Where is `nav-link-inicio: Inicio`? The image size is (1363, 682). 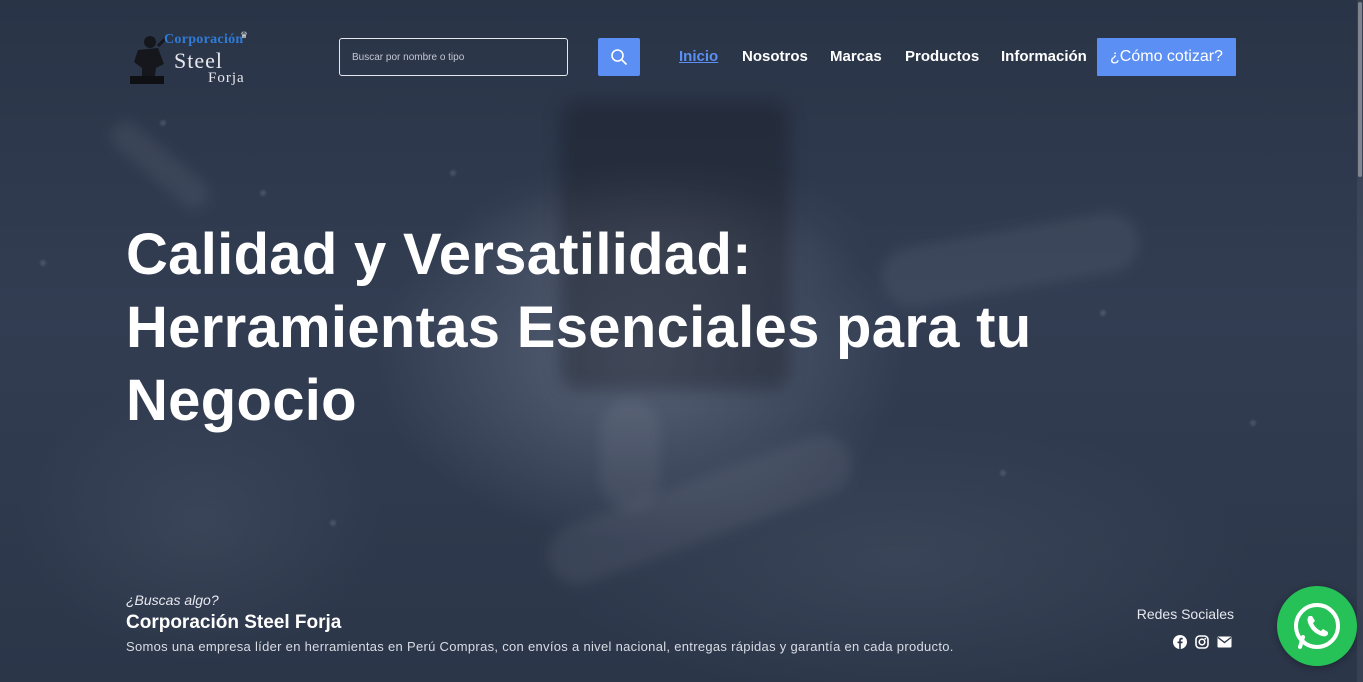
nav-link-inicio: Inicio is located at coordinates (698, 56).